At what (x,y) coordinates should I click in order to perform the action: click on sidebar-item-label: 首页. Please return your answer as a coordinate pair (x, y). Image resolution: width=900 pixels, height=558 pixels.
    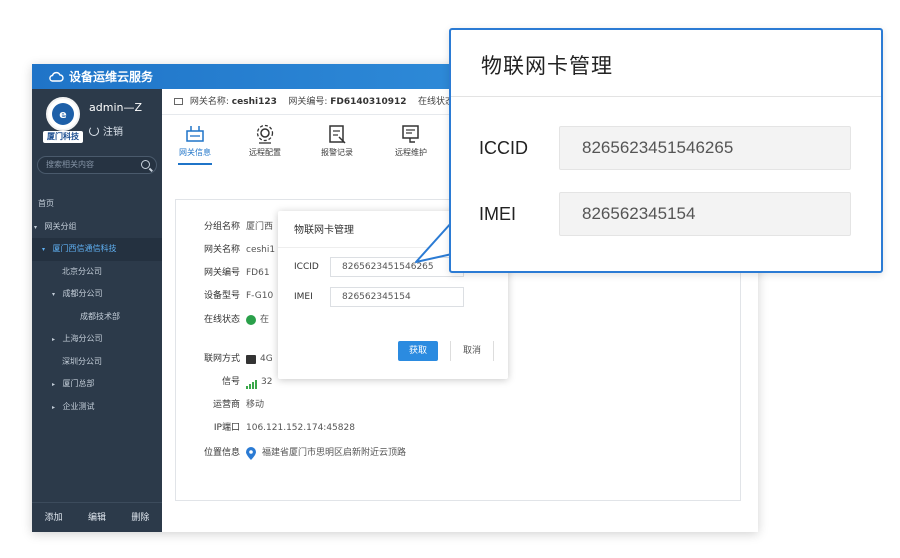
    Looking at the image, I should click on (46, 203).